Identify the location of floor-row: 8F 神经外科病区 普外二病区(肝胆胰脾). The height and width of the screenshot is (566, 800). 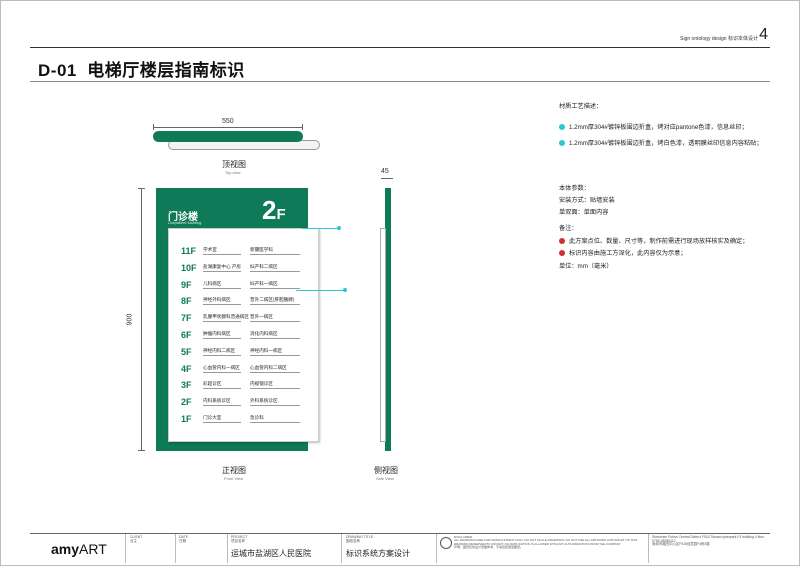
(236, 301).